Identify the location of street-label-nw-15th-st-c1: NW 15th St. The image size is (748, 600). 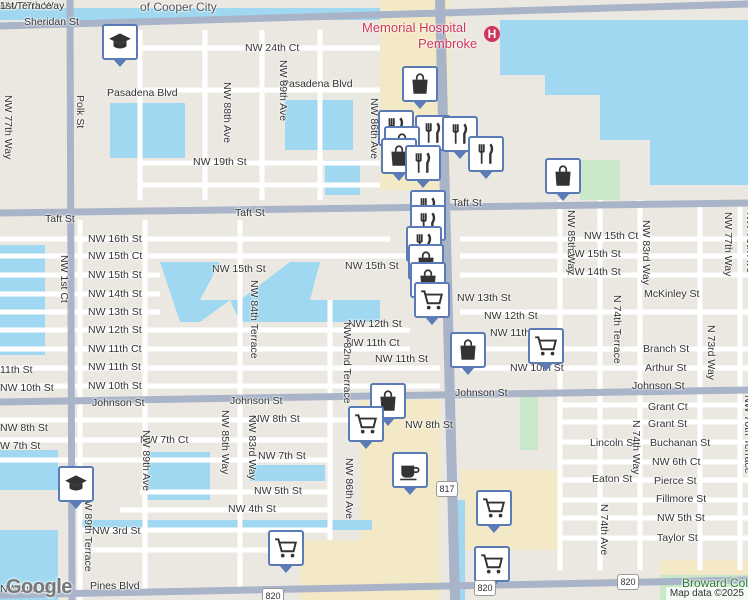
(239, 269).